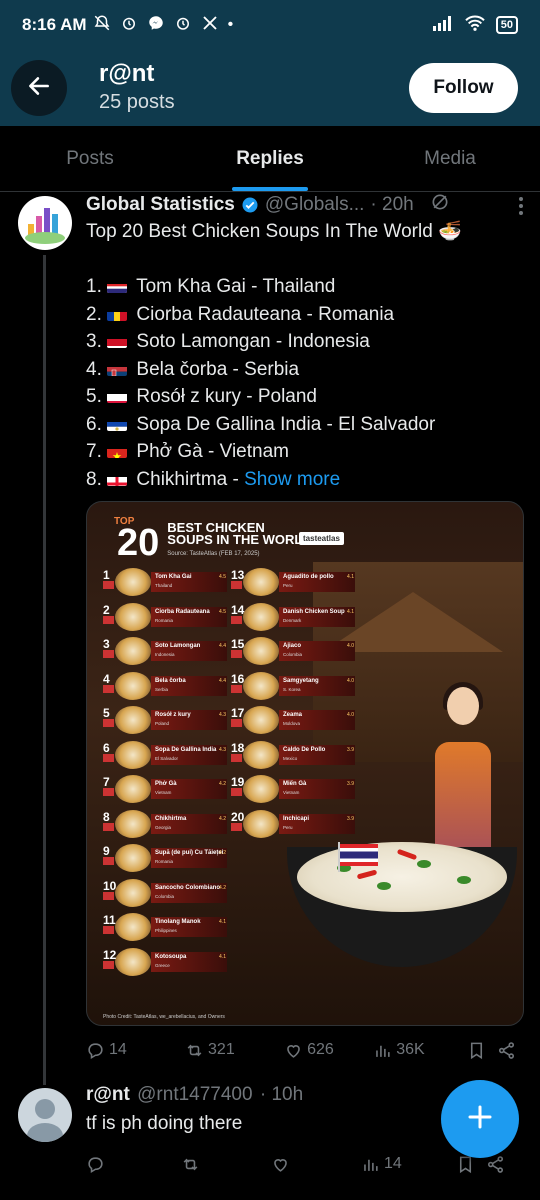 The height and width of the screenshot is (1200, 540). What do you see at coordinates (194, 1094) in the screenshot?
I see `reply-author-handle: @rnt1477400` at bounding box center [194, 1094].